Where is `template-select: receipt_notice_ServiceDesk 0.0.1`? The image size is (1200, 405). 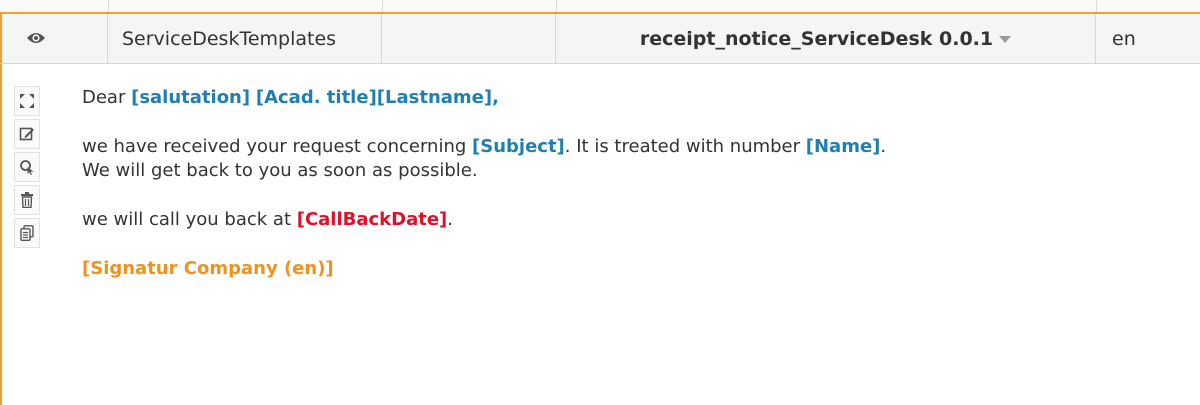
template-select: receipt_notice_ServiceDesk 0.0.1 is located at coordinates (826, 38).